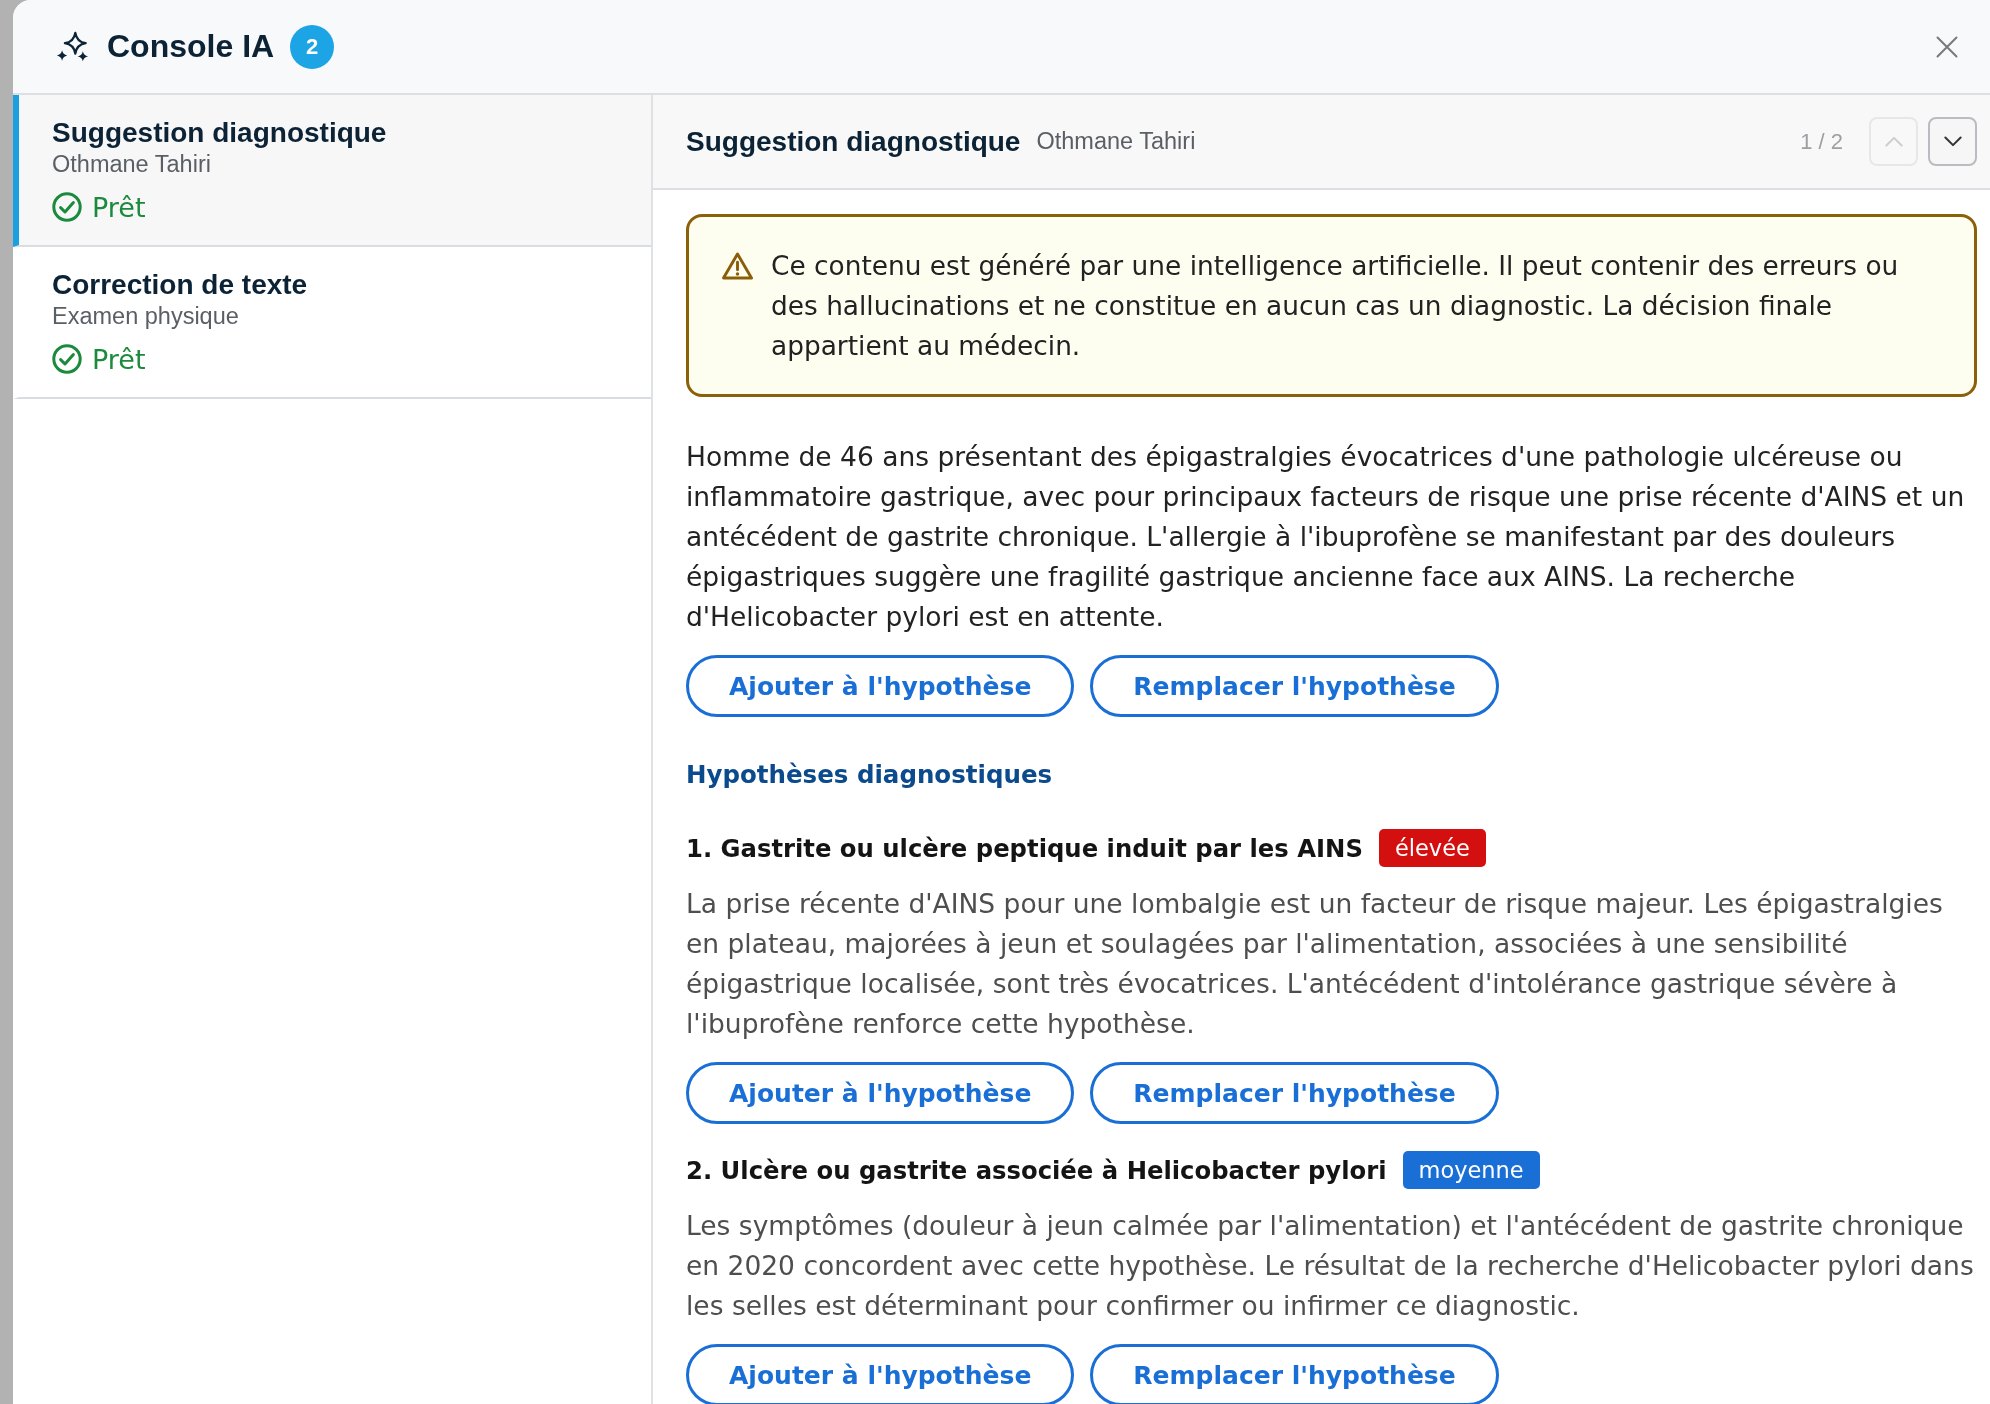 The image size is (1990, 1404). Describe the element at coordinates (180, 285) in the screenshot. I see `item-title: Correction de texte` at that location.